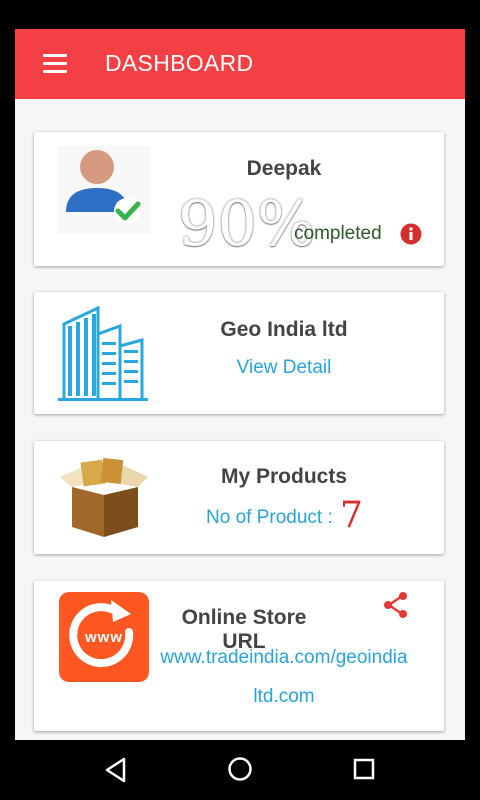  What do you see at coordinates (351, 515) in the screenshot?
I see `product-count: 7` at bounding box center [351, 515].